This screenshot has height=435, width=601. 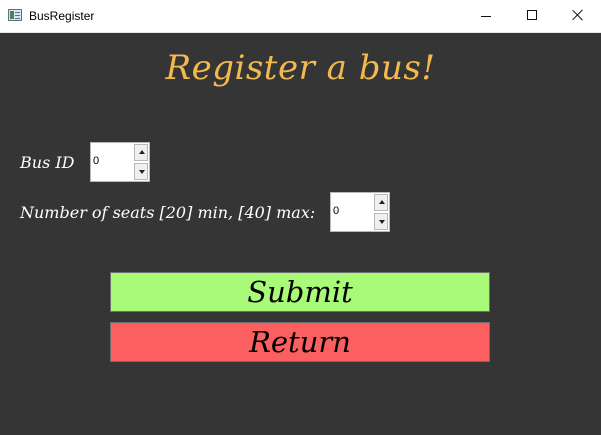 I want to click on bus-id-increment-button, so click(x=141, y=152).